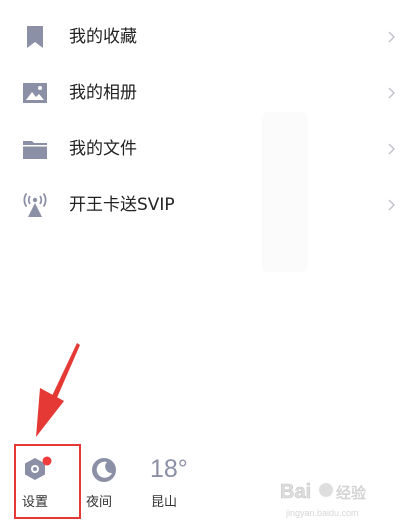 Image resolution: width=409 pixels, height=528 pixels. Describe the element at coordinates (104, 470) in the screenshot. I see `moon-icon` at that location.